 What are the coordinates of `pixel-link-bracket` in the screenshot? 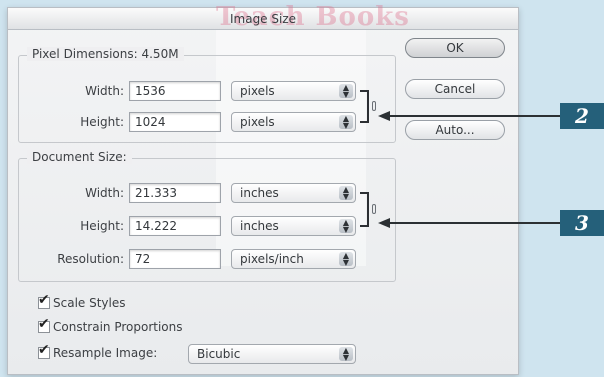 It's located at (364, 106).